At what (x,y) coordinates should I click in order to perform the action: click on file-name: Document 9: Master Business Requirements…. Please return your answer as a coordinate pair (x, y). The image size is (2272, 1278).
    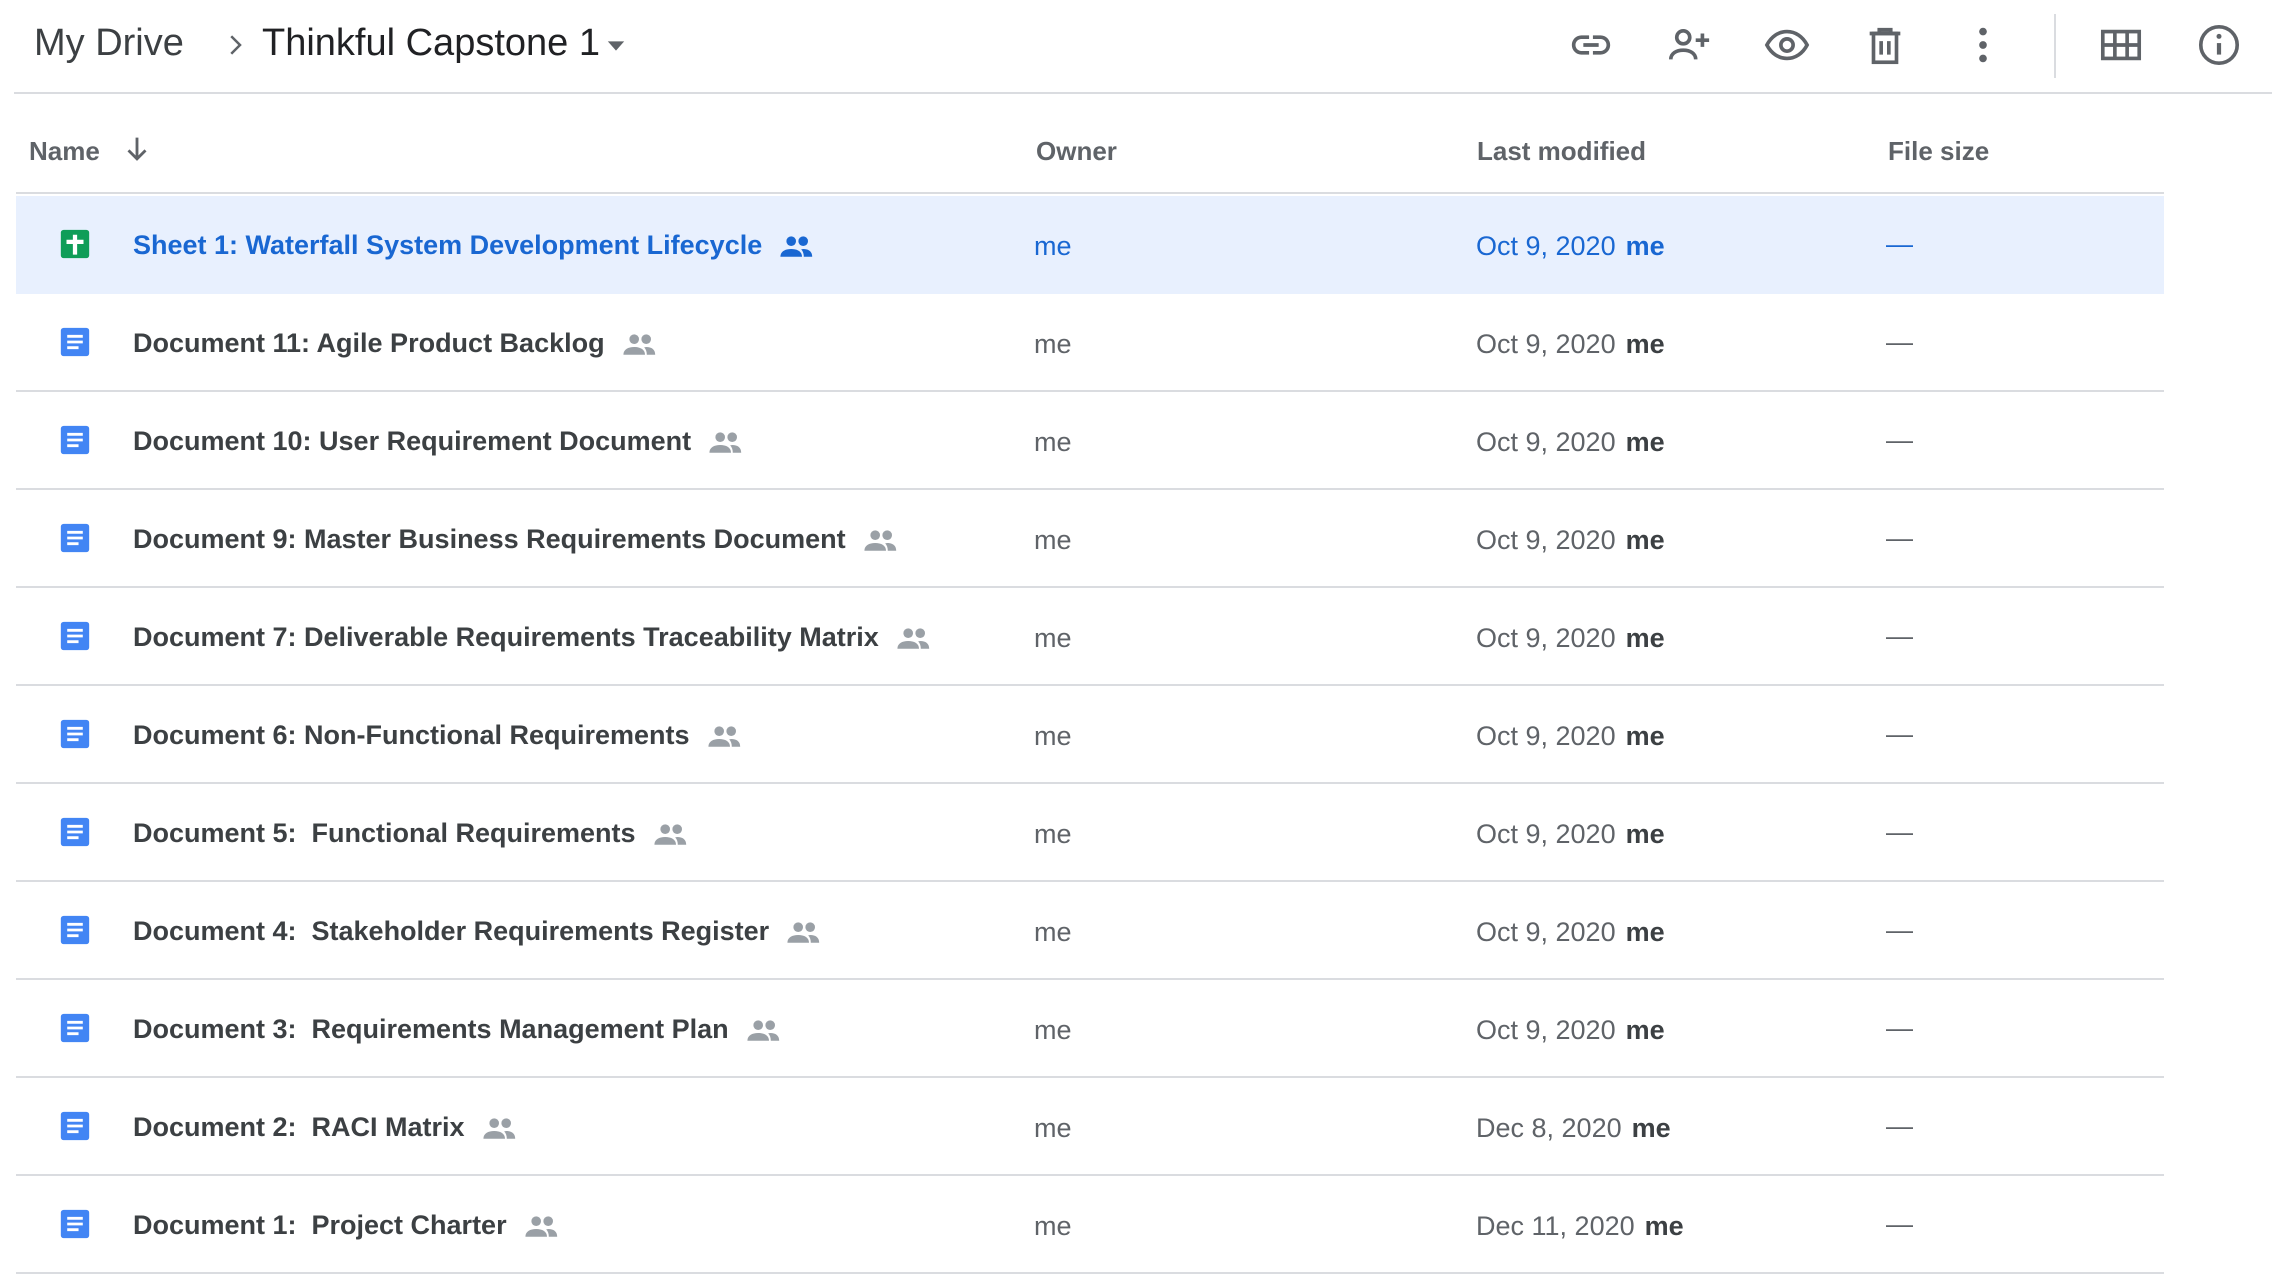
    Looking at the image, I should click on (515, 539).